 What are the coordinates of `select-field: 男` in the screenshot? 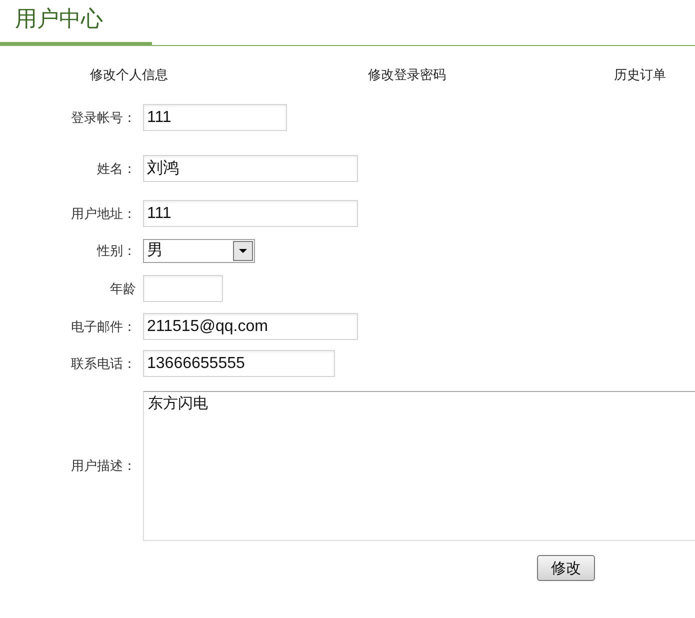 It's located at (199, 251).